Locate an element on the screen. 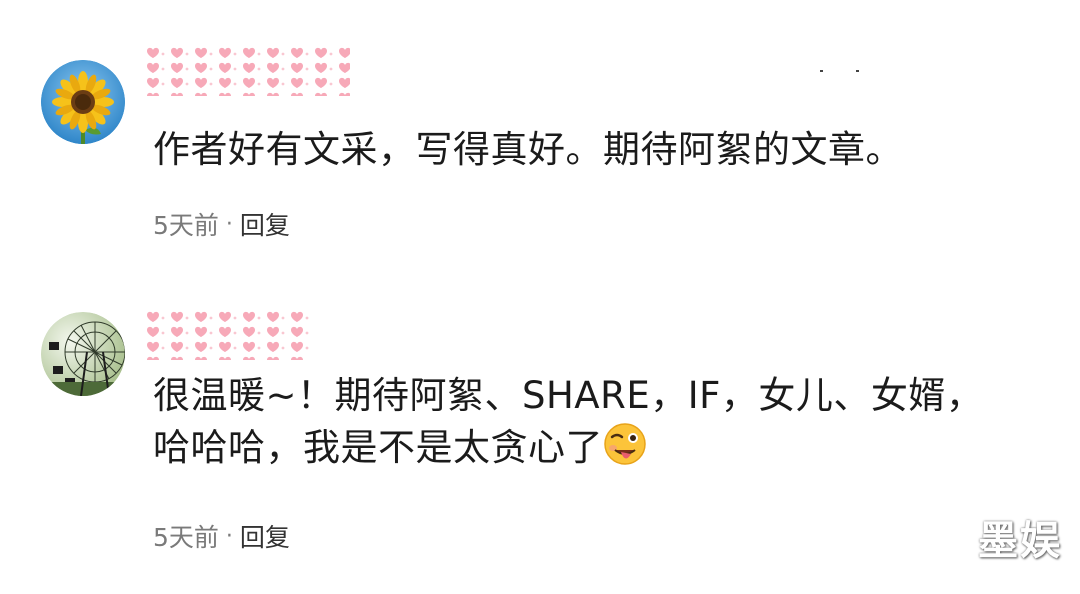  comment-text: 作者好有文采，写得真好。期待阿絮的文章。 is located at coordinates (528, 149).